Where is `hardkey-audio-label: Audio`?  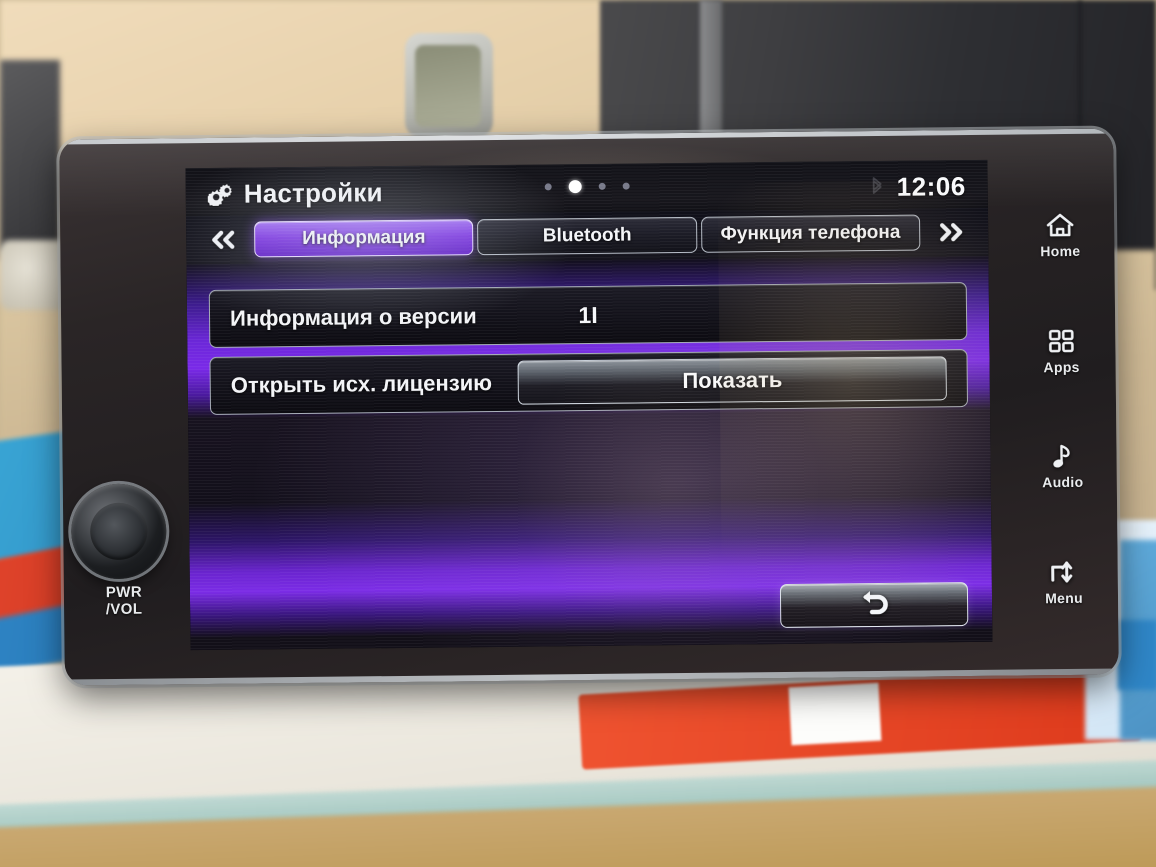
hardkey-audio-label: Audio is located at coordinates (1063, 482).